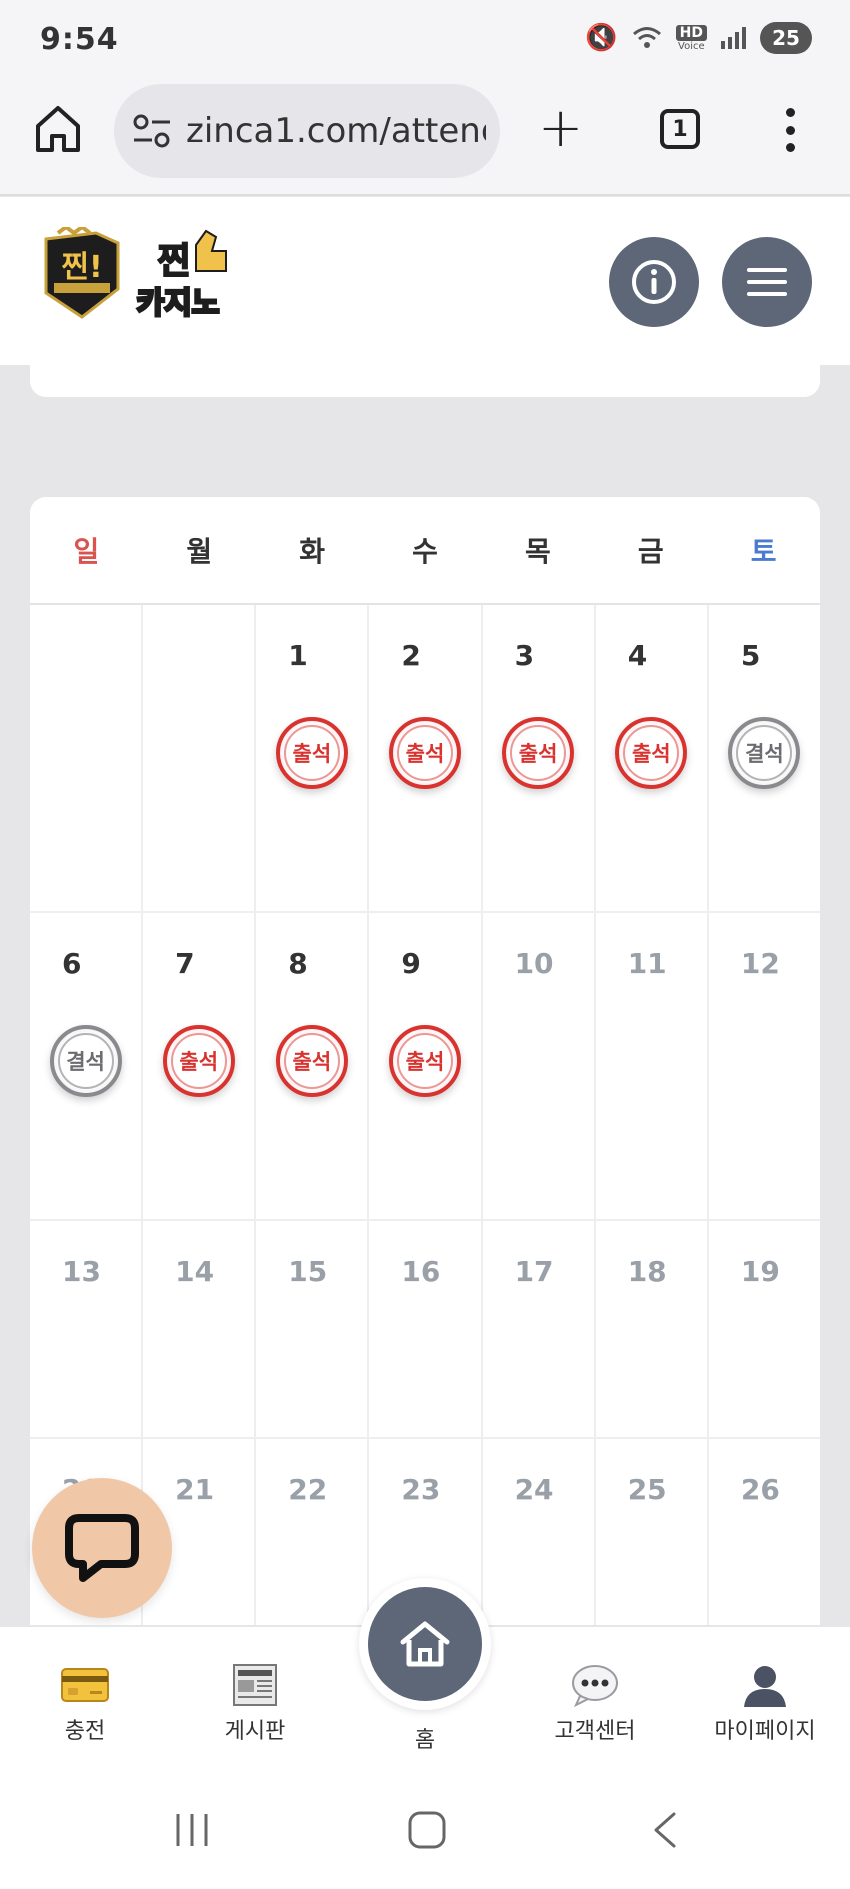 The image size is (850, 1889). Describe the element at coordinates (652, 1532) in the screenshot. I see `calendar-day-cell: 25` at that location.